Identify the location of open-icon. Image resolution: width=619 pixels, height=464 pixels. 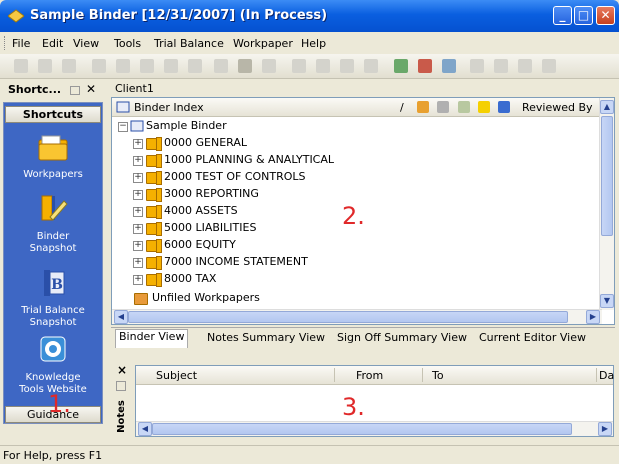
(45, 66).